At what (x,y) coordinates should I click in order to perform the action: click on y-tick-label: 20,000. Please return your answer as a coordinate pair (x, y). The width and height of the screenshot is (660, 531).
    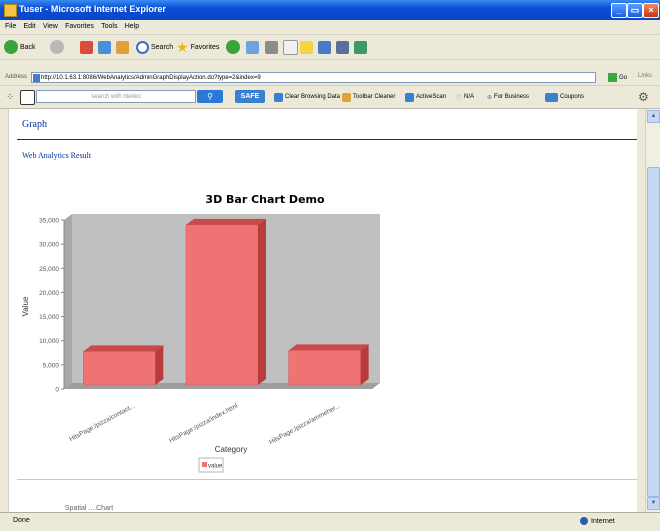
    Looking at the image, I should click on (49, 293).